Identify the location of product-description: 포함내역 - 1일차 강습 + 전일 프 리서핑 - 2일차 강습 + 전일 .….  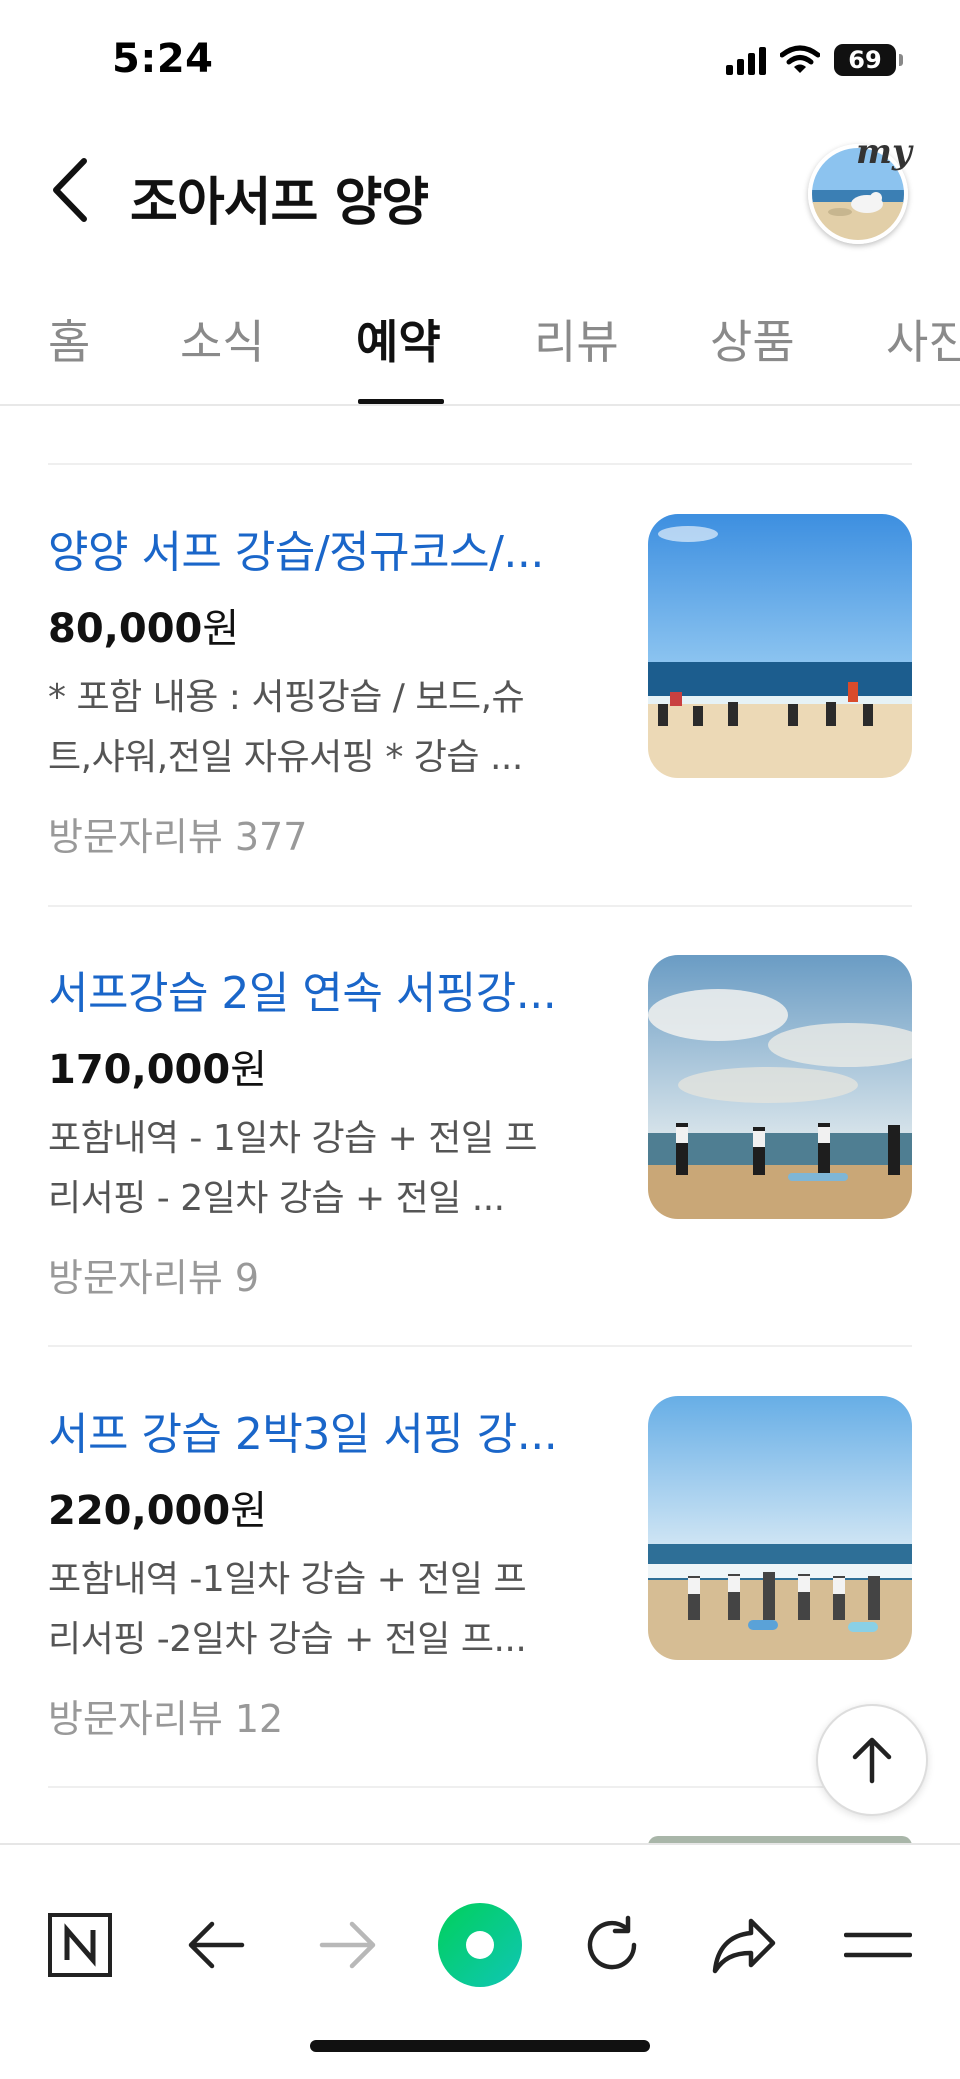
(293, 1168).